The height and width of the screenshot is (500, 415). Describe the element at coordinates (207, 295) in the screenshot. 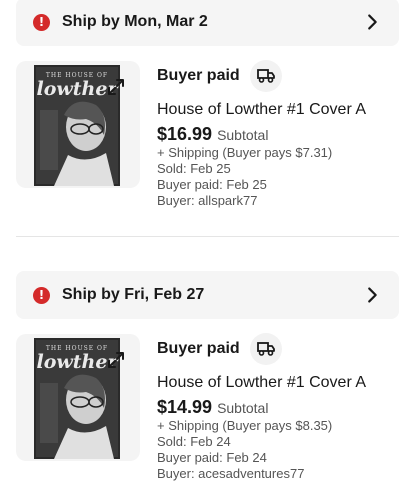

I see `ship-by-bar: ! Ship by Fri, Feb 27` at that location.